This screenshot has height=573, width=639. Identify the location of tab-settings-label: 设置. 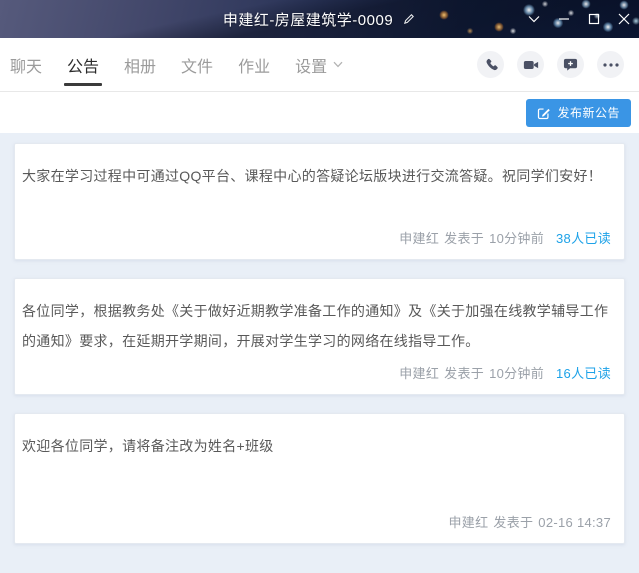
(311, 67).